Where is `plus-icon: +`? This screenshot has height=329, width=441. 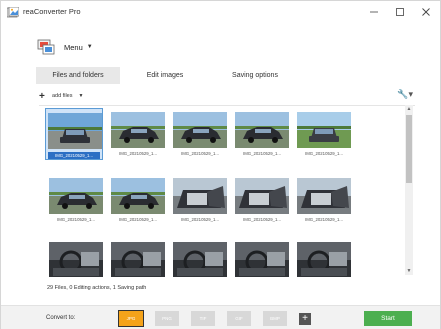 plus-icon: + is located at coordinates (44, 96).